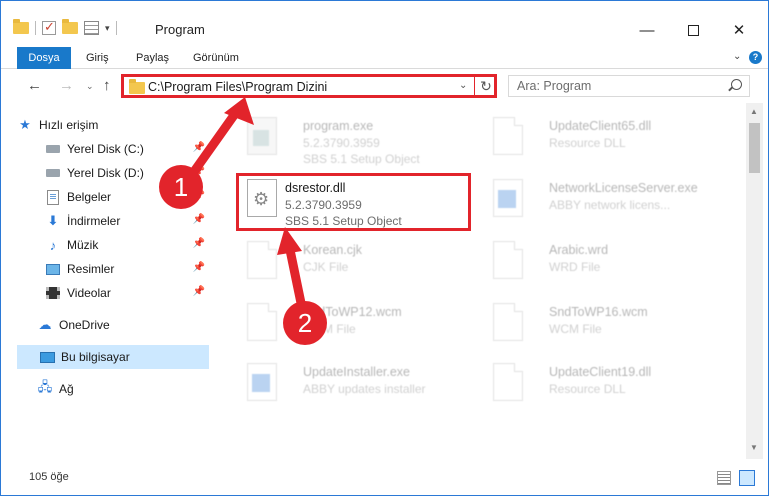 This screenshot has height=496, width=769. I want to click on annotation-badge-2: 2, so click(305, 323).